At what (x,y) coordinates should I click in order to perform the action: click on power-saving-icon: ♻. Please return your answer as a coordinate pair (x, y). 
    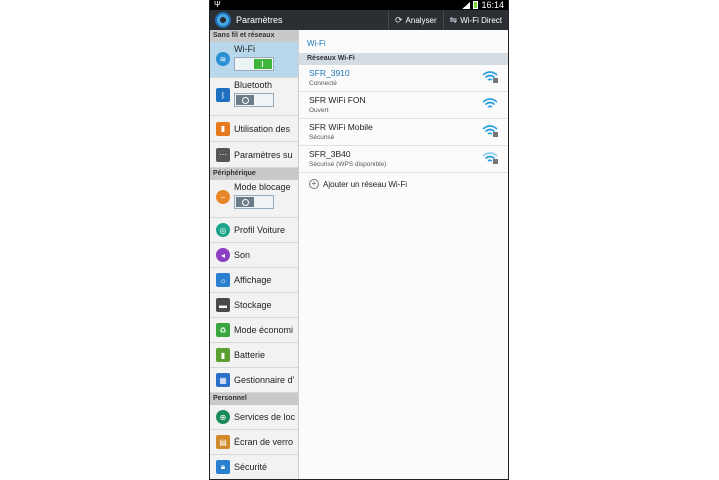
    Looking at the image, I should click on (223, 330).